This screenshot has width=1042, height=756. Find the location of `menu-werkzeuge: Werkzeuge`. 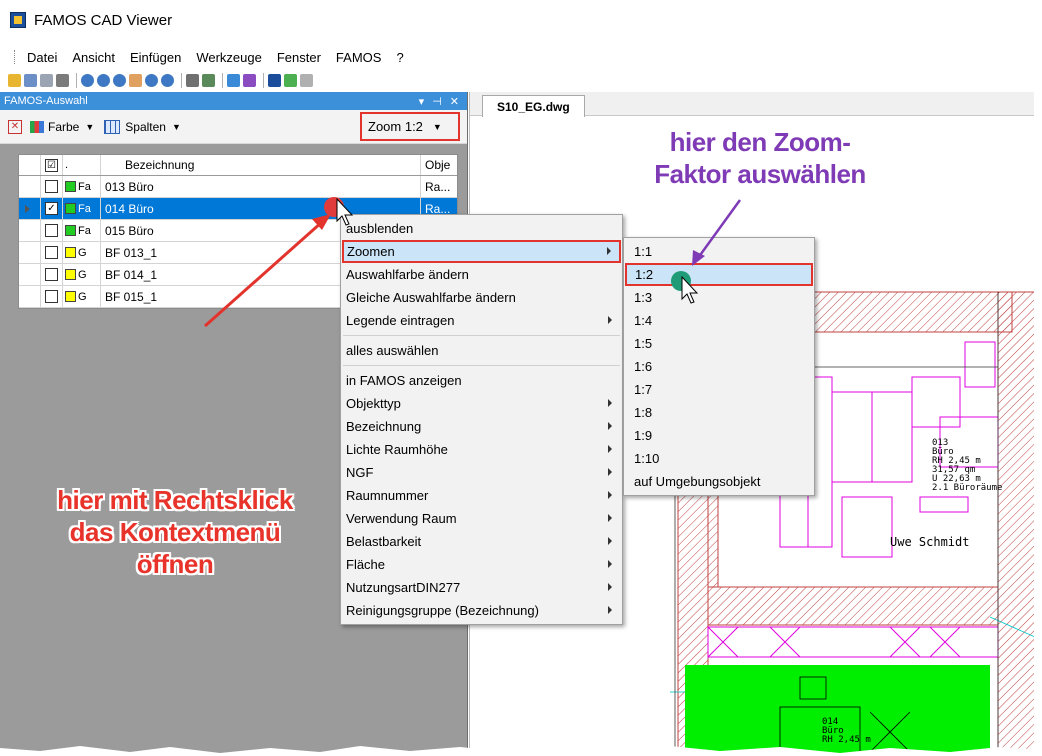

menu-werkzeuge: Werkzeuge is located at coordinates (229, 57).